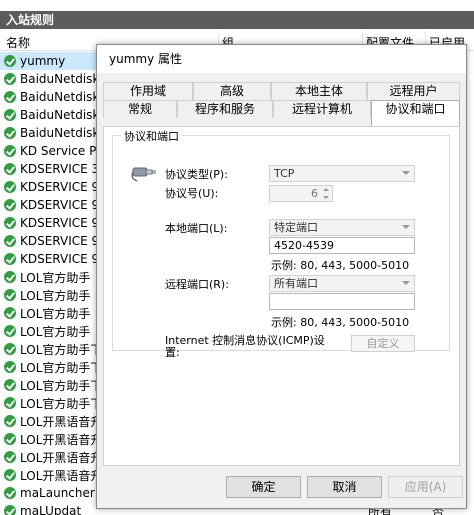 This screenshot has width=474, height=515. Describe the element at coordinates (60, 169) in the screenshot. I see `rule-name: KDSERVICE 370` at that location.